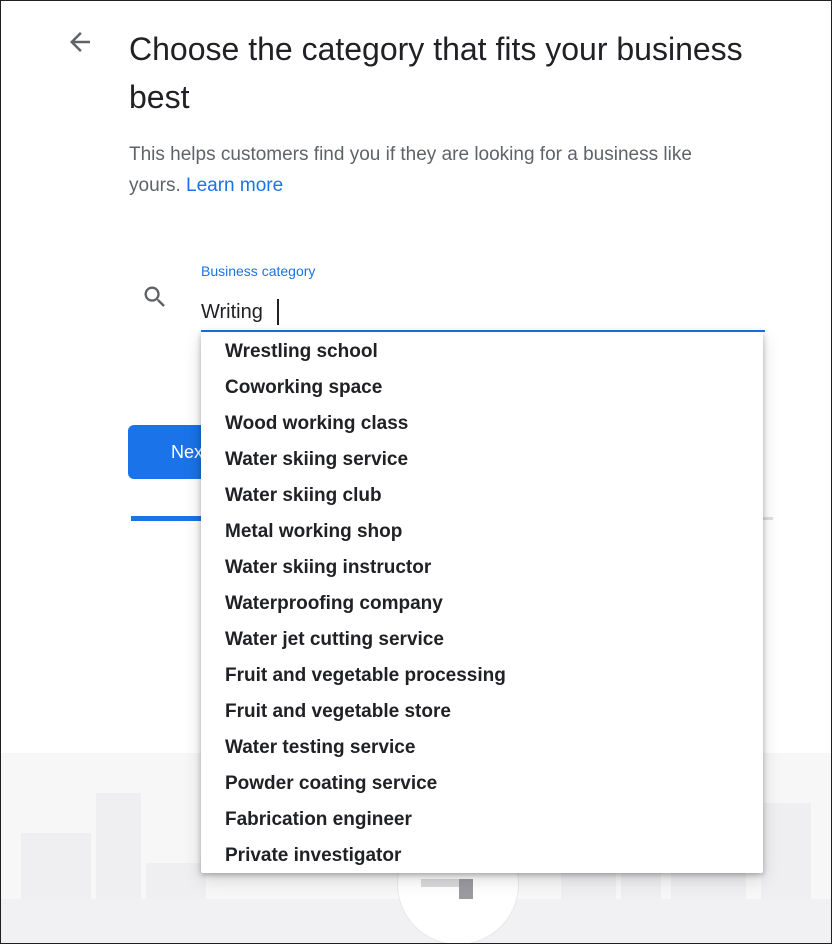 Image resolution: width=832 pixels, height=944 pixels. I want to click on text-cursor, so click(278, 312).